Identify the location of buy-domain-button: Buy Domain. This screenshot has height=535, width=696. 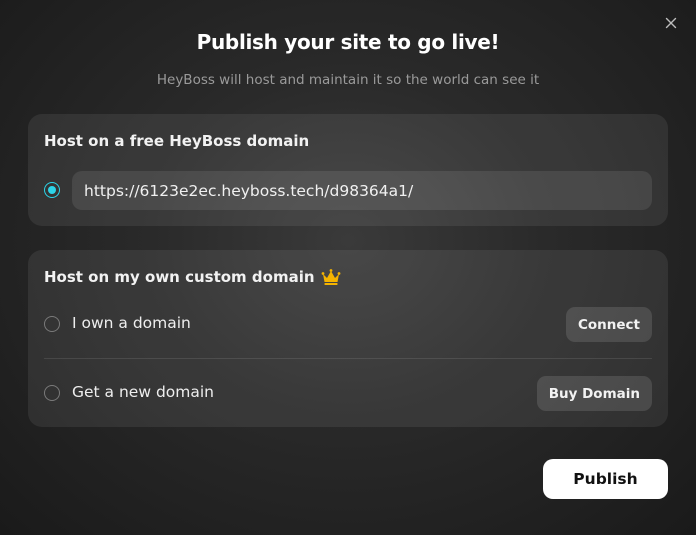
(594, 393).